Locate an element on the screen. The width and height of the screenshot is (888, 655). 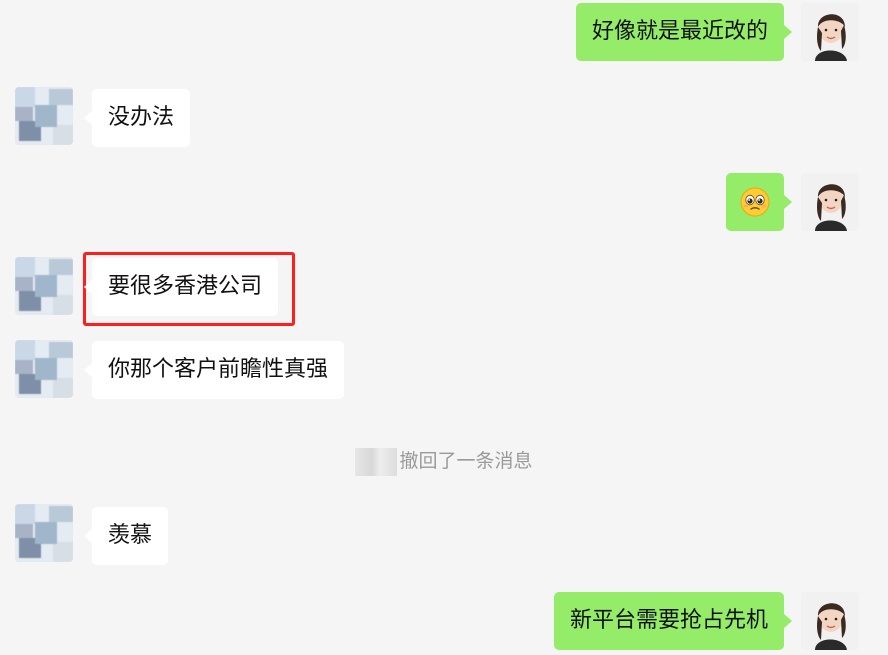
recall-text: 撤回了一条消息 is located at coordinates (466, 461).